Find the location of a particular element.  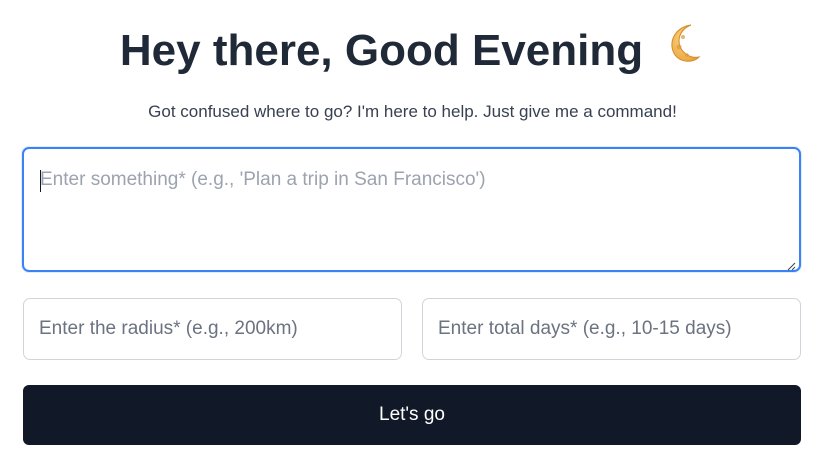

resize-handle-icon is located at coordinates (791, 264).